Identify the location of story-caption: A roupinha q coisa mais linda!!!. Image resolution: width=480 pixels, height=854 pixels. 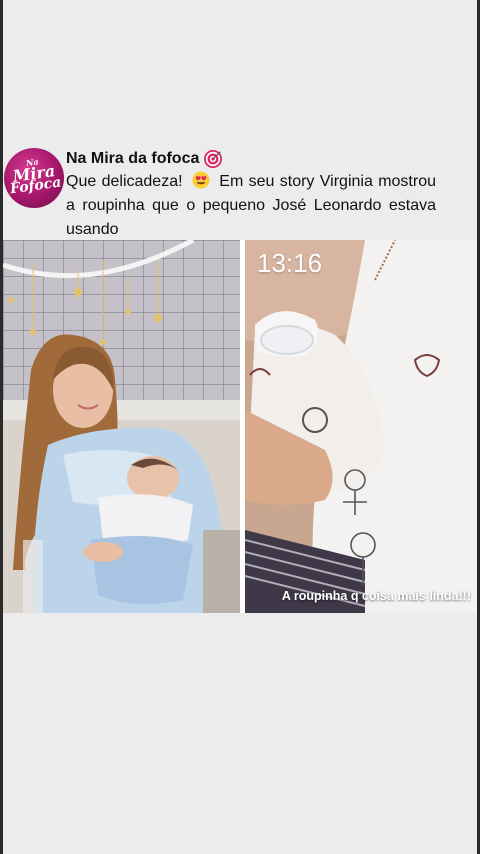
(376, 596).